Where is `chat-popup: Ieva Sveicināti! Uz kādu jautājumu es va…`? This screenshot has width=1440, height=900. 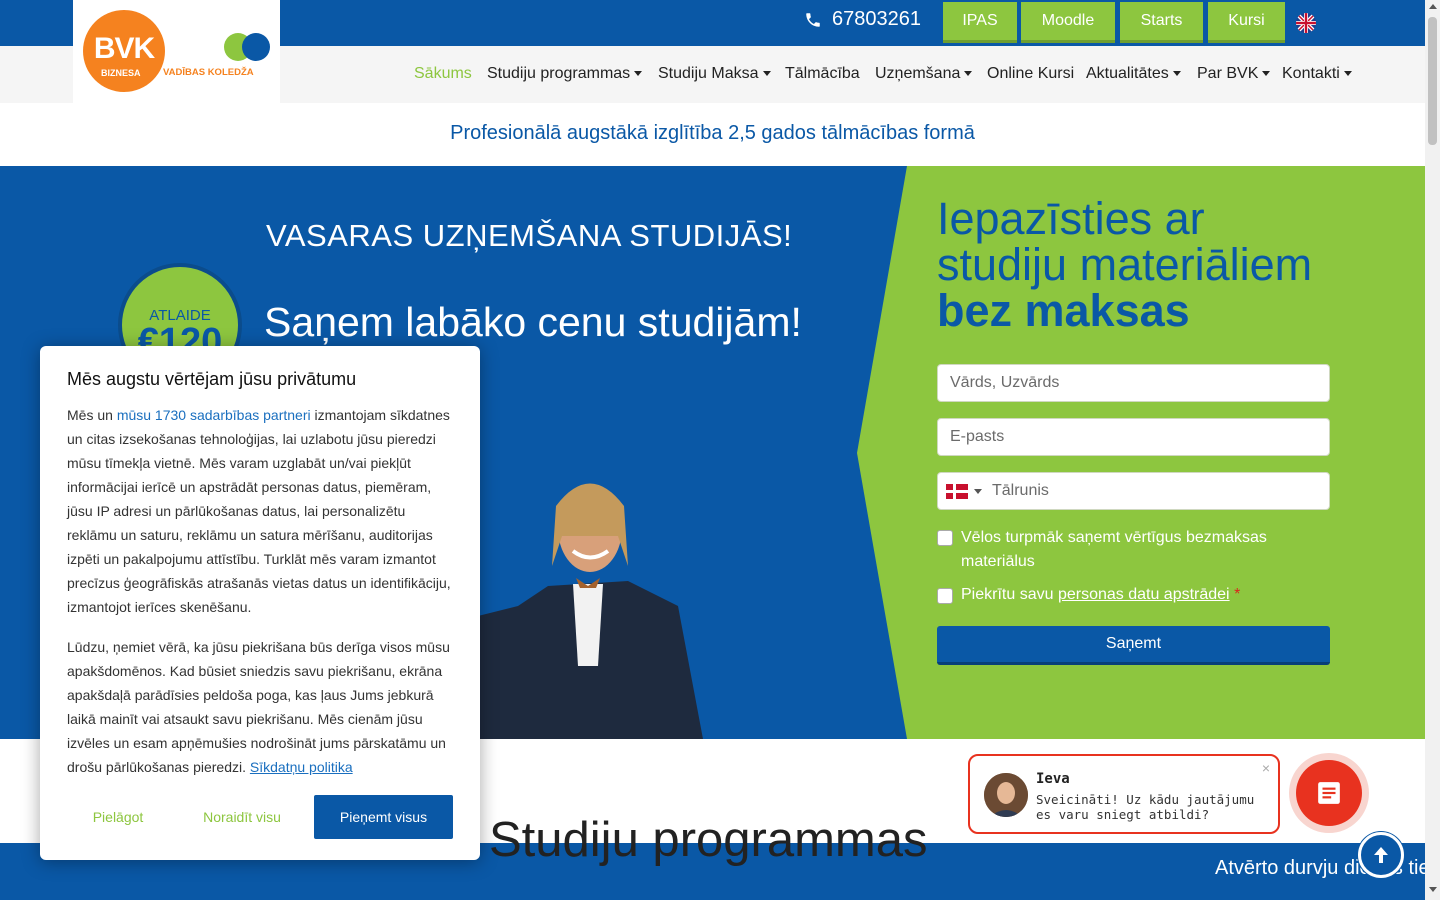
chat-popup: Ieva Sveicināti! Uz kādu jautājumu es va… is located at coordinates (1124, 794).